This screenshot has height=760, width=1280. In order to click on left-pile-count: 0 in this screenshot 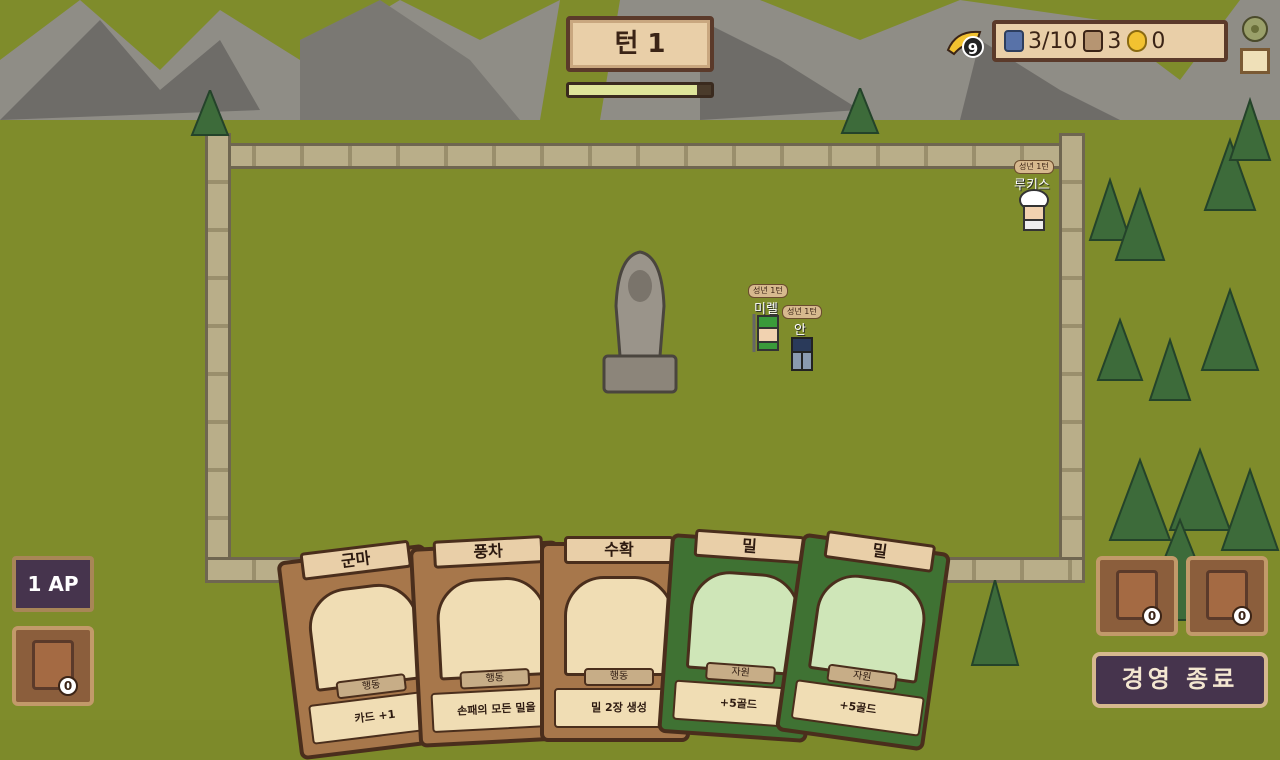, I will do `click(1152, 616)`.